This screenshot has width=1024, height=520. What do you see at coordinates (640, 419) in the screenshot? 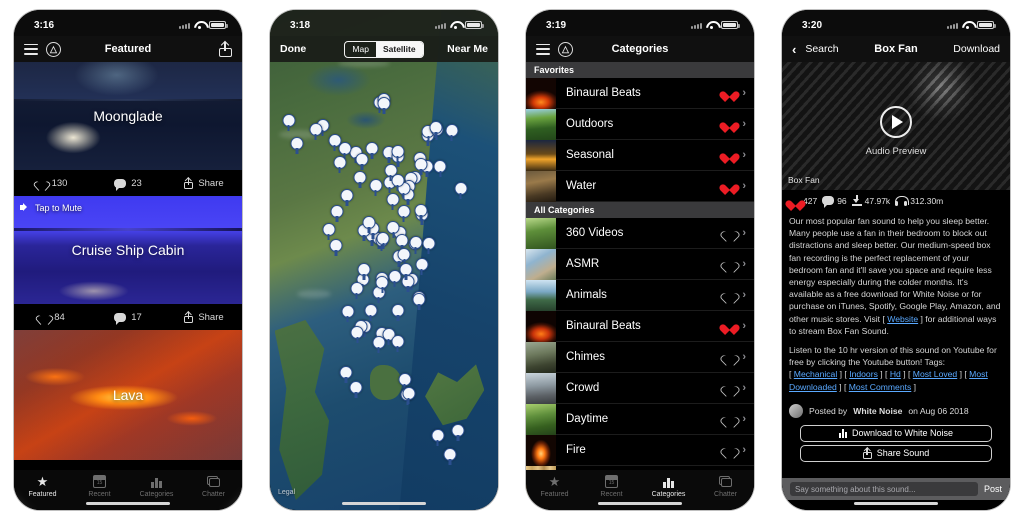
I see `category-row: Daytime ›` at bounding box center [640, 419].